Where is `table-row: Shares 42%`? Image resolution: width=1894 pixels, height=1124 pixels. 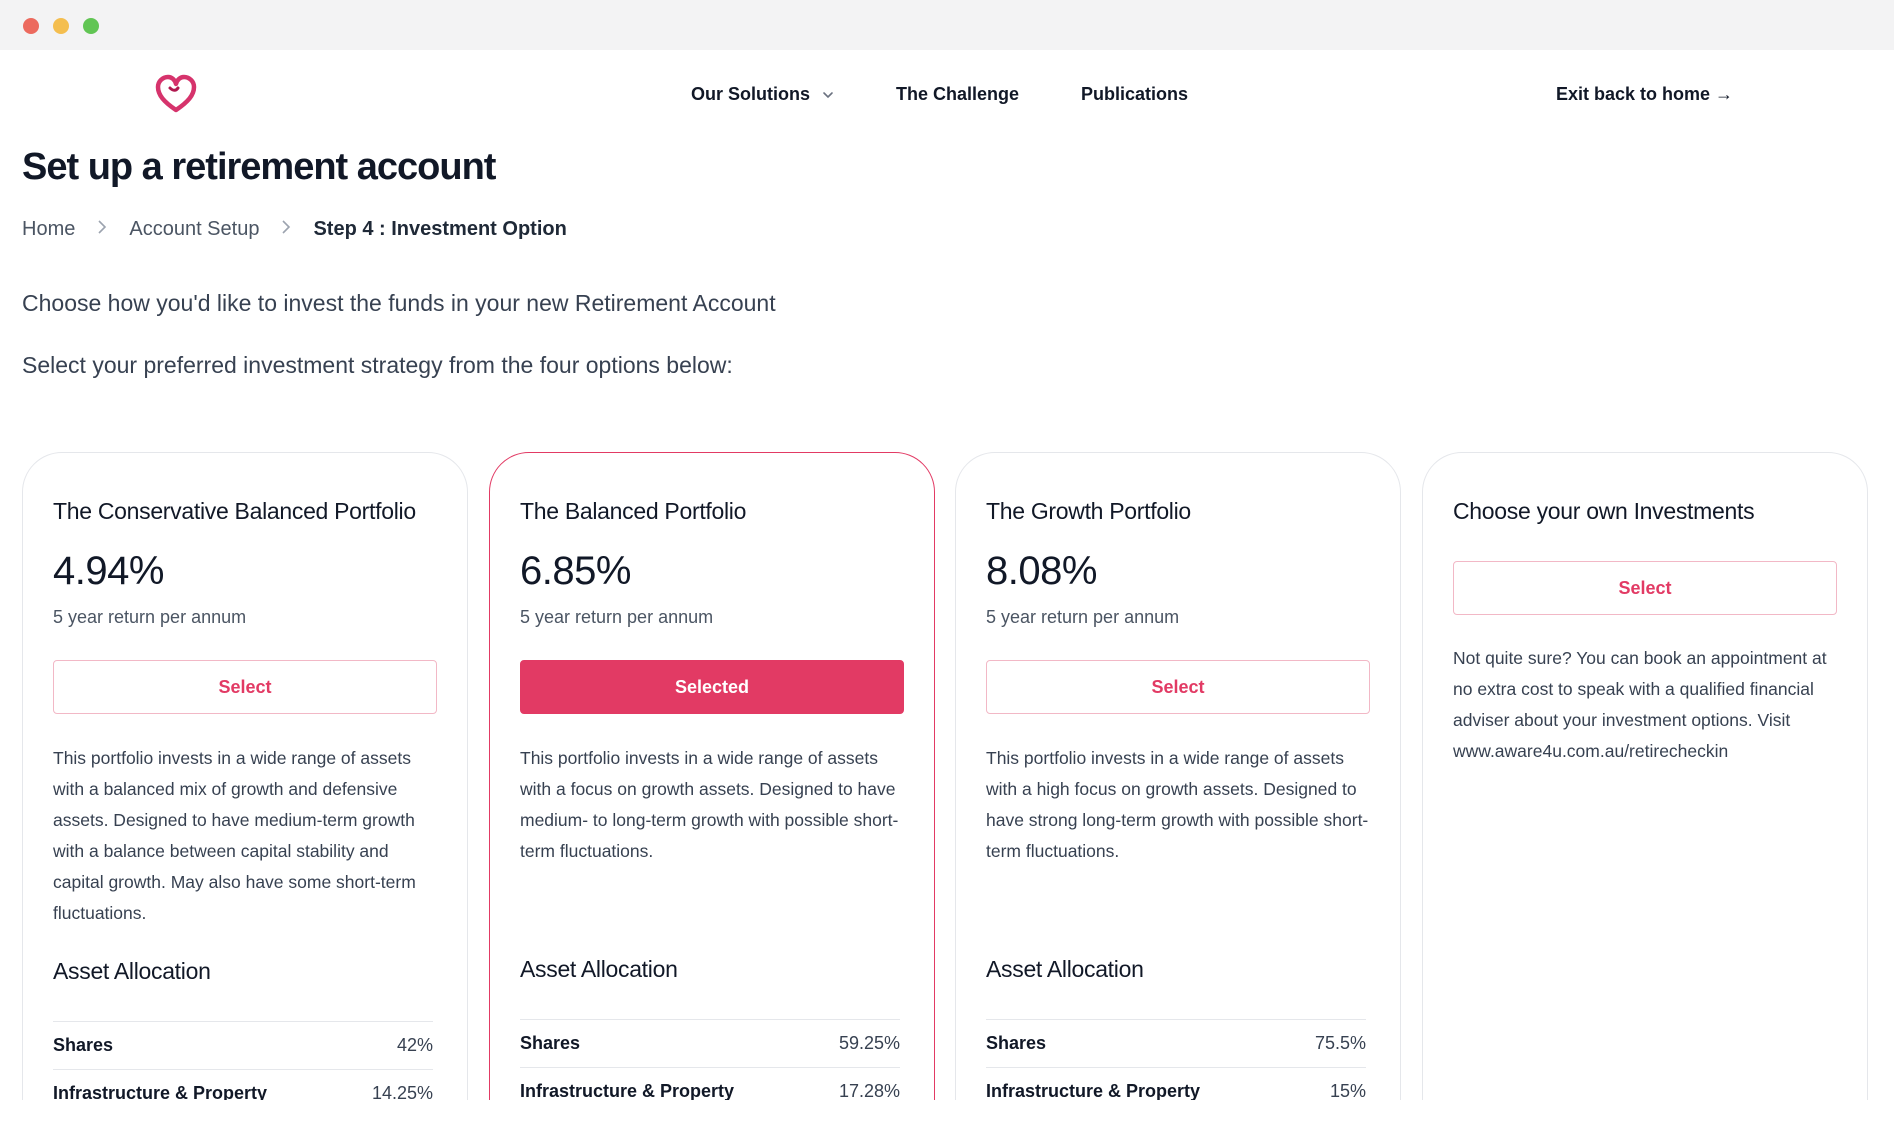 table-row: Shares 42% is located at coordinates (243, 1045).